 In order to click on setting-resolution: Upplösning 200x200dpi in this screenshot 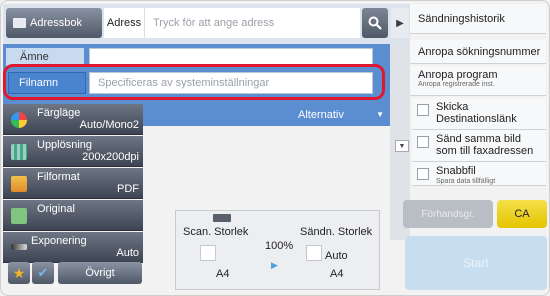, I will do `click(73, 151)`.